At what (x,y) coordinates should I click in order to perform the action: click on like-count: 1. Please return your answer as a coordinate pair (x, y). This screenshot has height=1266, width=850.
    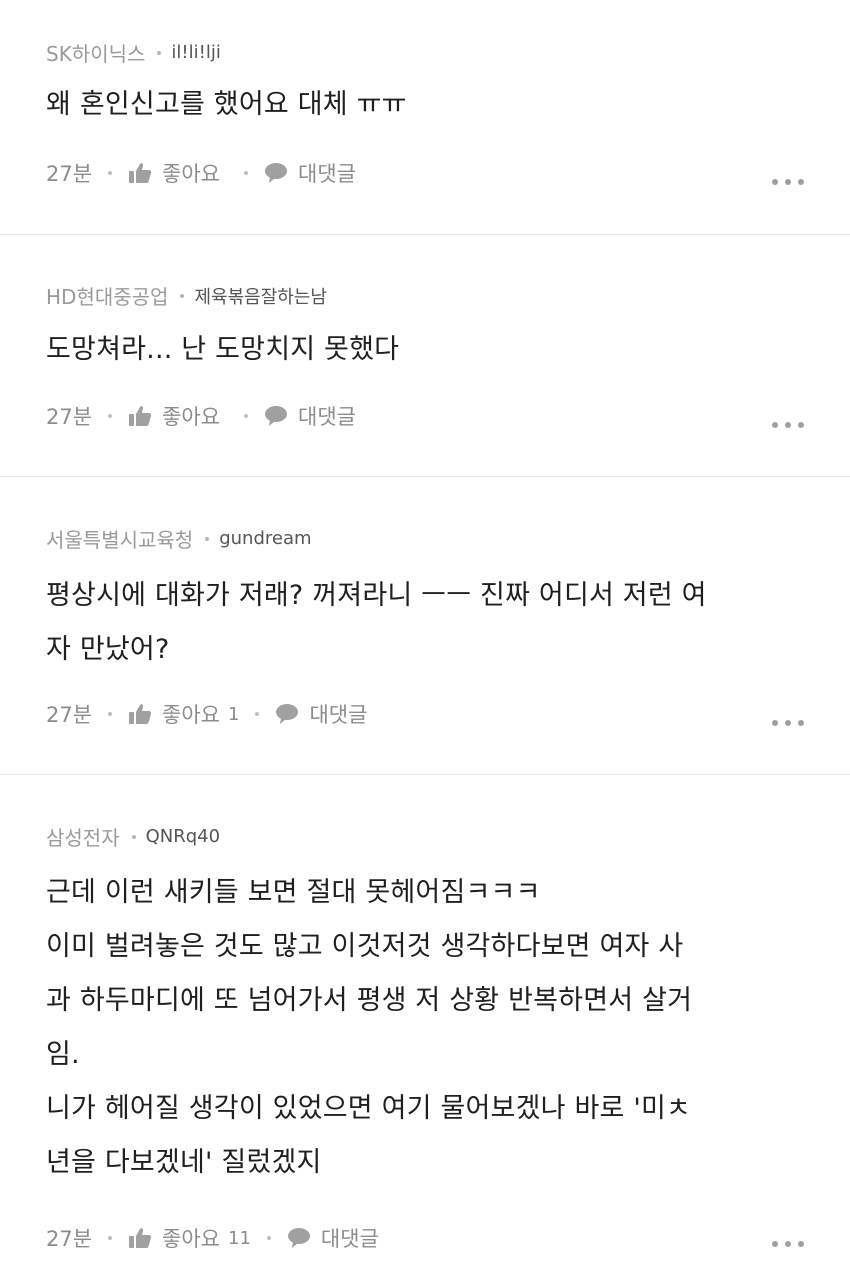
    Looking at the image, I should click on (234, 714).